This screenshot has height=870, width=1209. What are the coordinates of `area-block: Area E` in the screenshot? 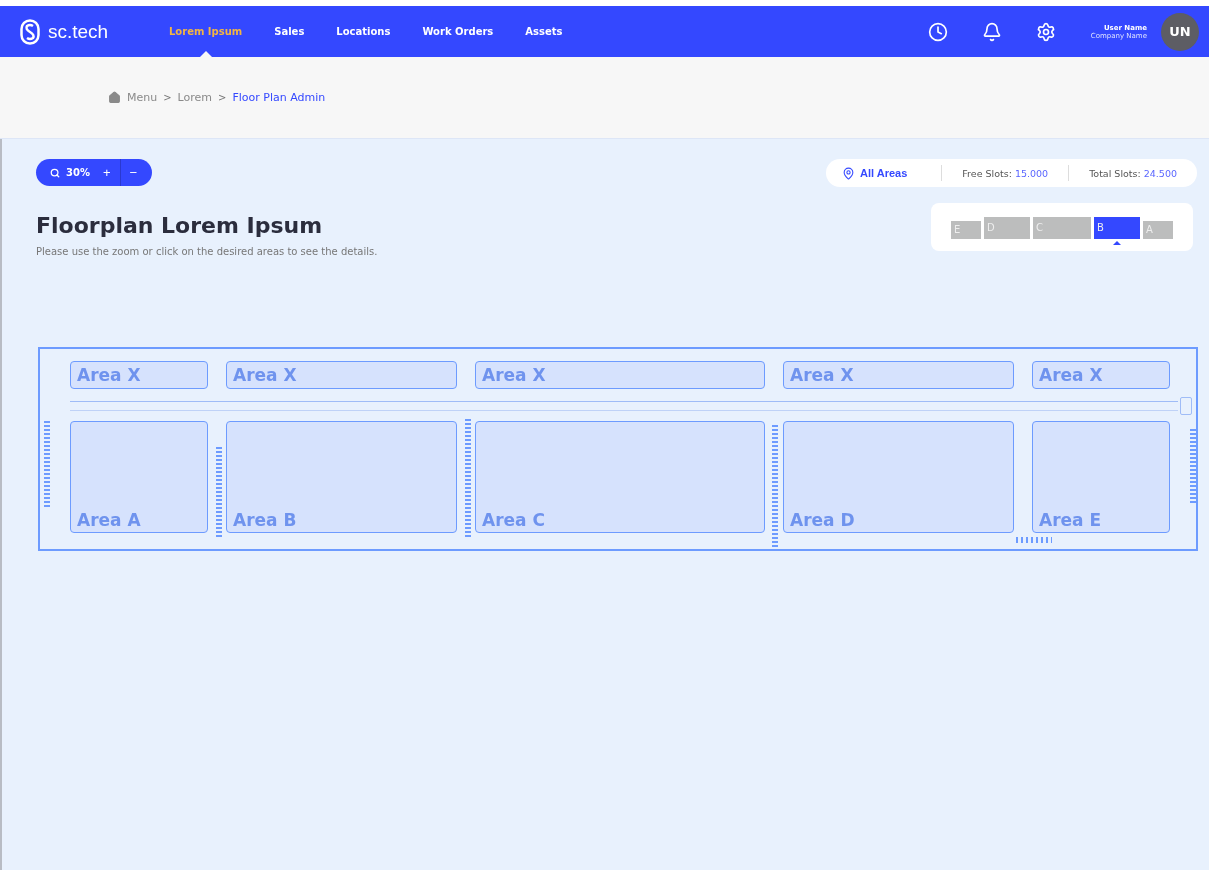 It's located at (1101, 477).